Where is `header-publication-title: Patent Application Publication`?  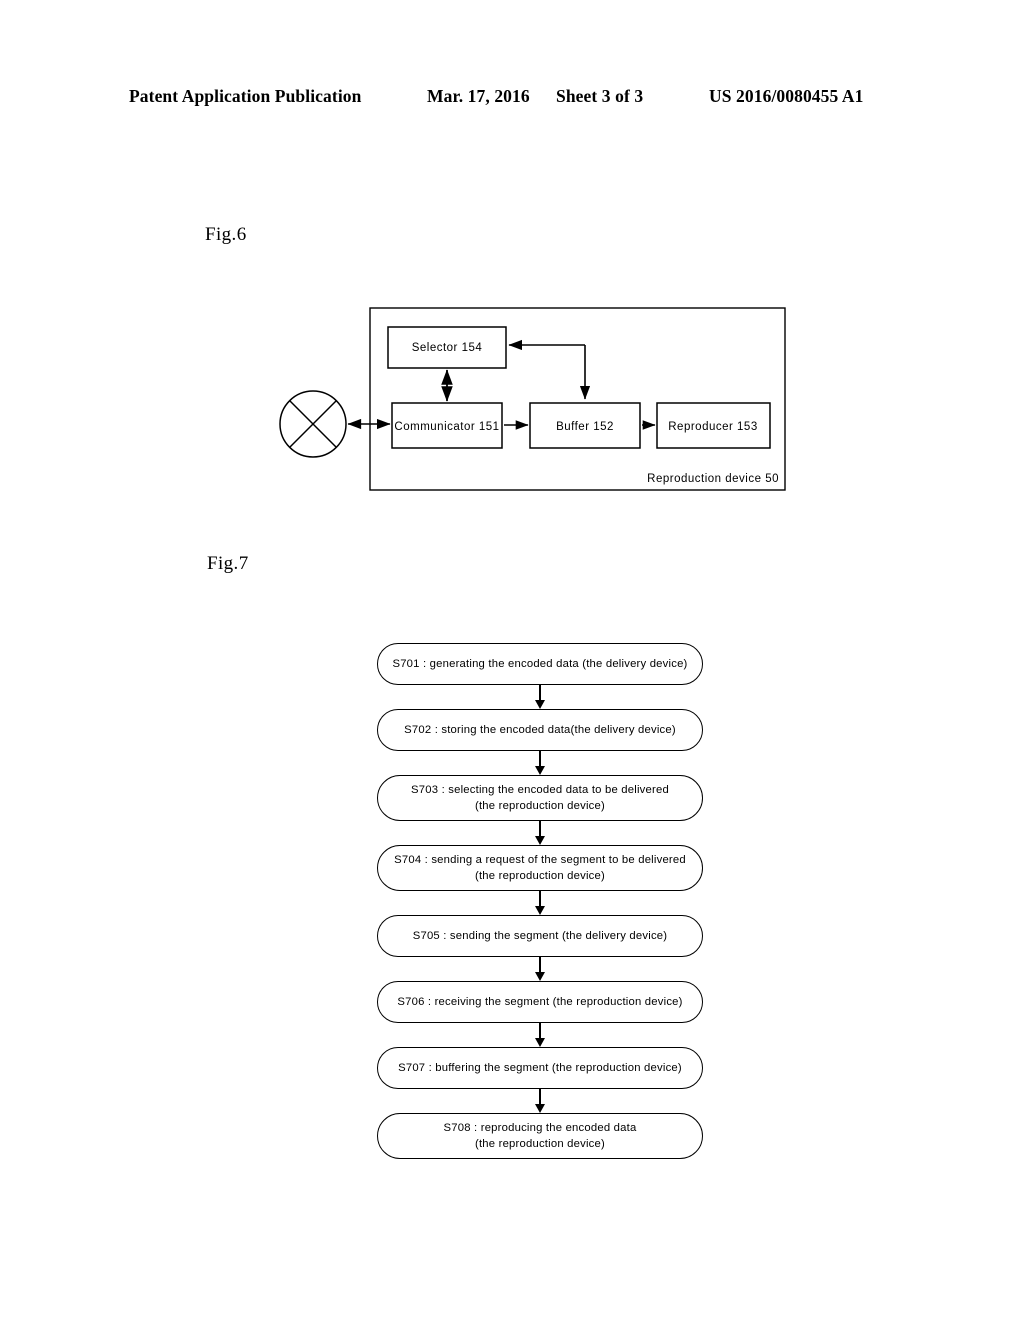
header-publication-title: Patent Application Publication is located at coordinates (245, 96).